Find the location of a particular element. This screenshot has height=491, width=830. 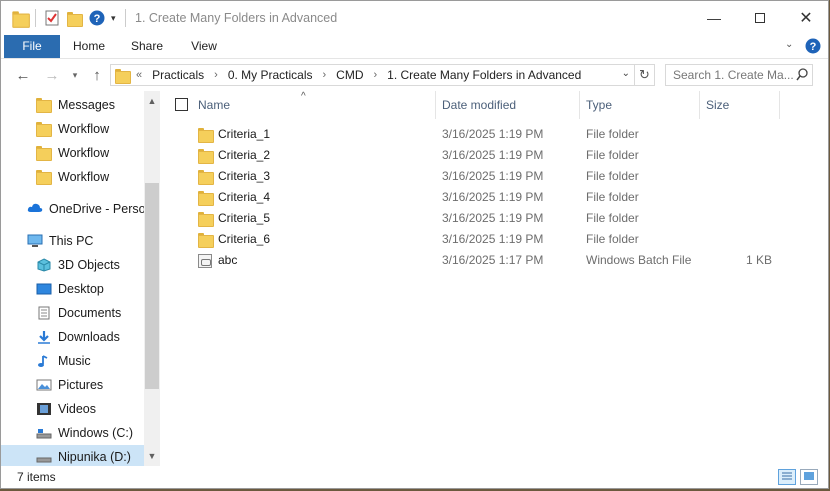

address-dropdown-chevron-icon: ⌄ is located at coordinates (626, 73).